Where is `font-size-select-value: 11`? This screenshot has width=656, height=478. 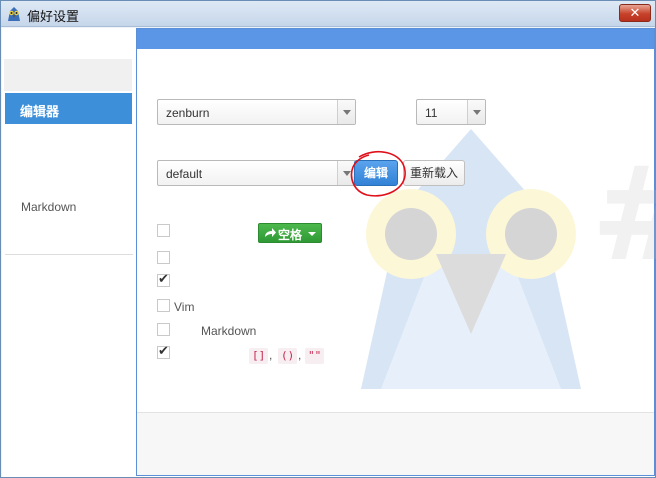 font-size-select-value: 11 is located at coordinates (431, 113).